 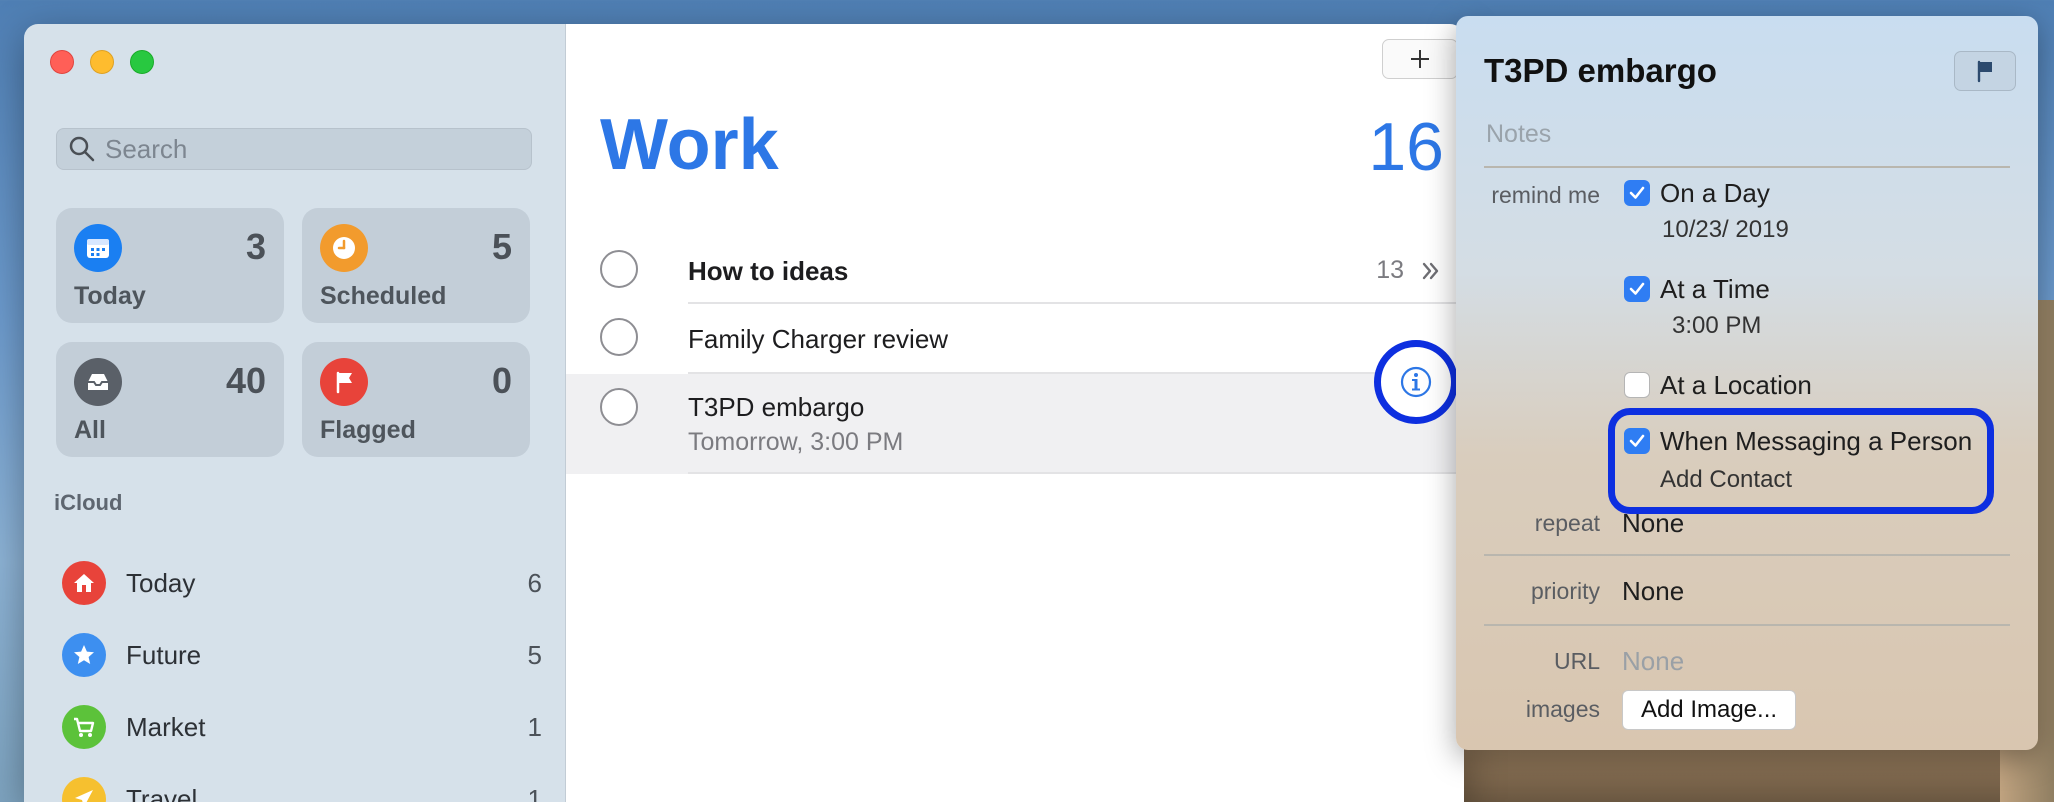 What do you see at coordinates (1562, 709) in the screenshot?
I see `images-label: images` at bounding box center [1562, 709].